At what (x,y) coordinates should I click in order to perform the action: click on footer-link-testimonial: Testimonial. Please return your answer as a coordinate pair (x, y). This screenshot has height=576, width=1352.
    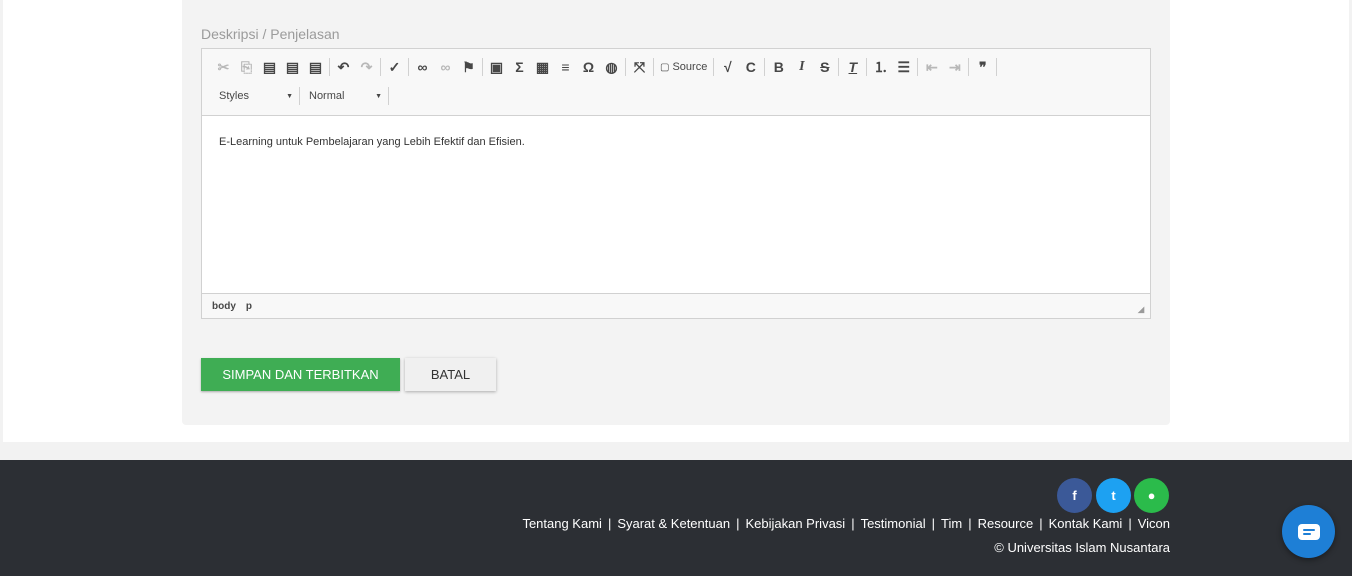
    Looking at the image, I should click on (893, 523).